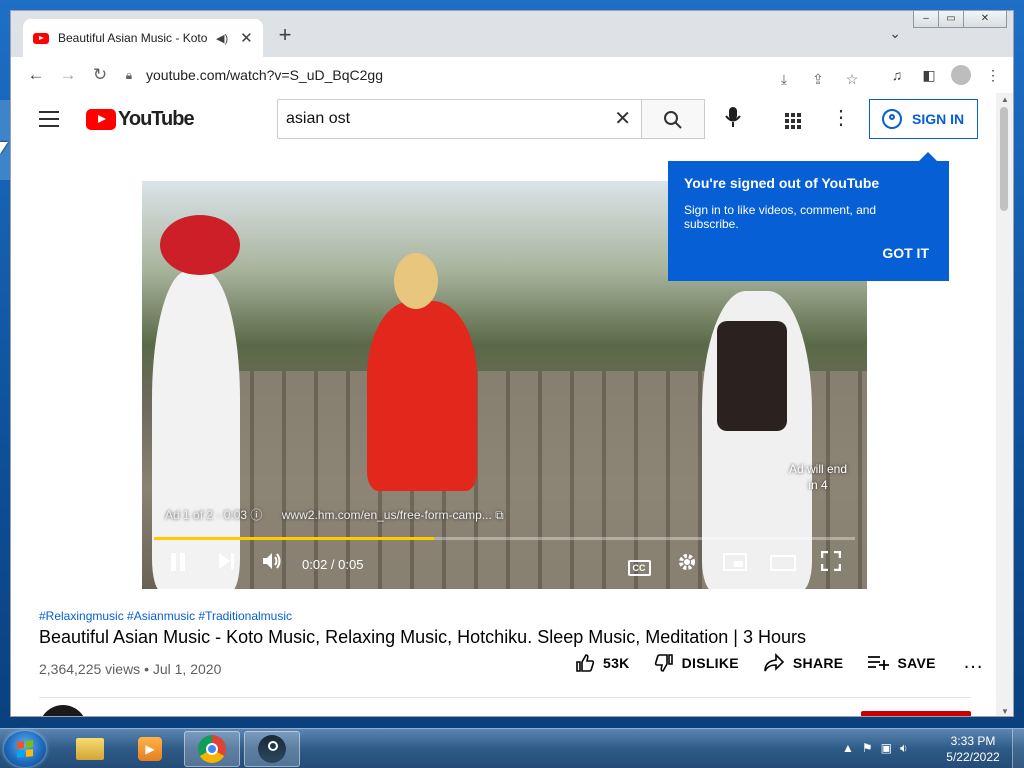  Describe the element at coordinates (951, 19) in the screenshot. I see `maximize-button: ▭` at that location.